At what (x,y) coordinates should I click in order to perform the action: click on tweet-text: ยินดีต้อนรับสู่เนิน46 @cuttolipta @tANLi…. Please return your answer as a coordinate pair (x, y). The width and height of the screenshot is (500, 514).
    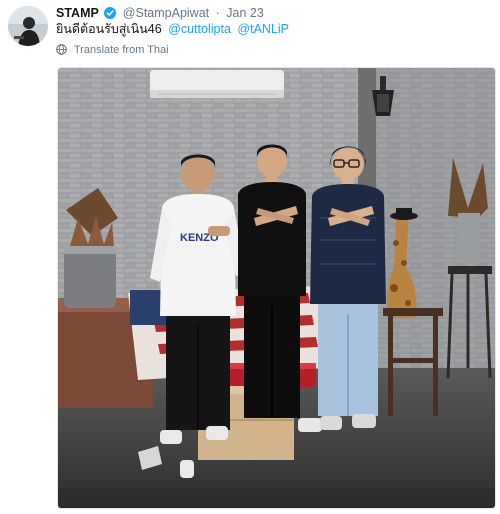
    Looking at the image, I should click on (172, 29).